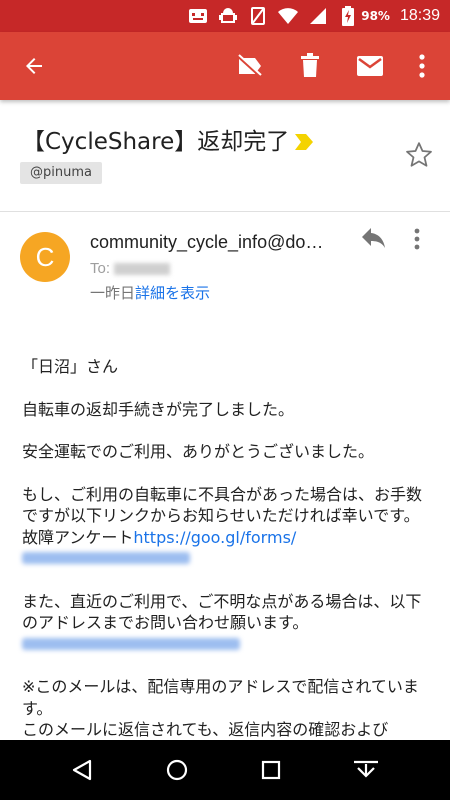 The image size is (450, 800). I want to click on android-icon, so click(228, 16).